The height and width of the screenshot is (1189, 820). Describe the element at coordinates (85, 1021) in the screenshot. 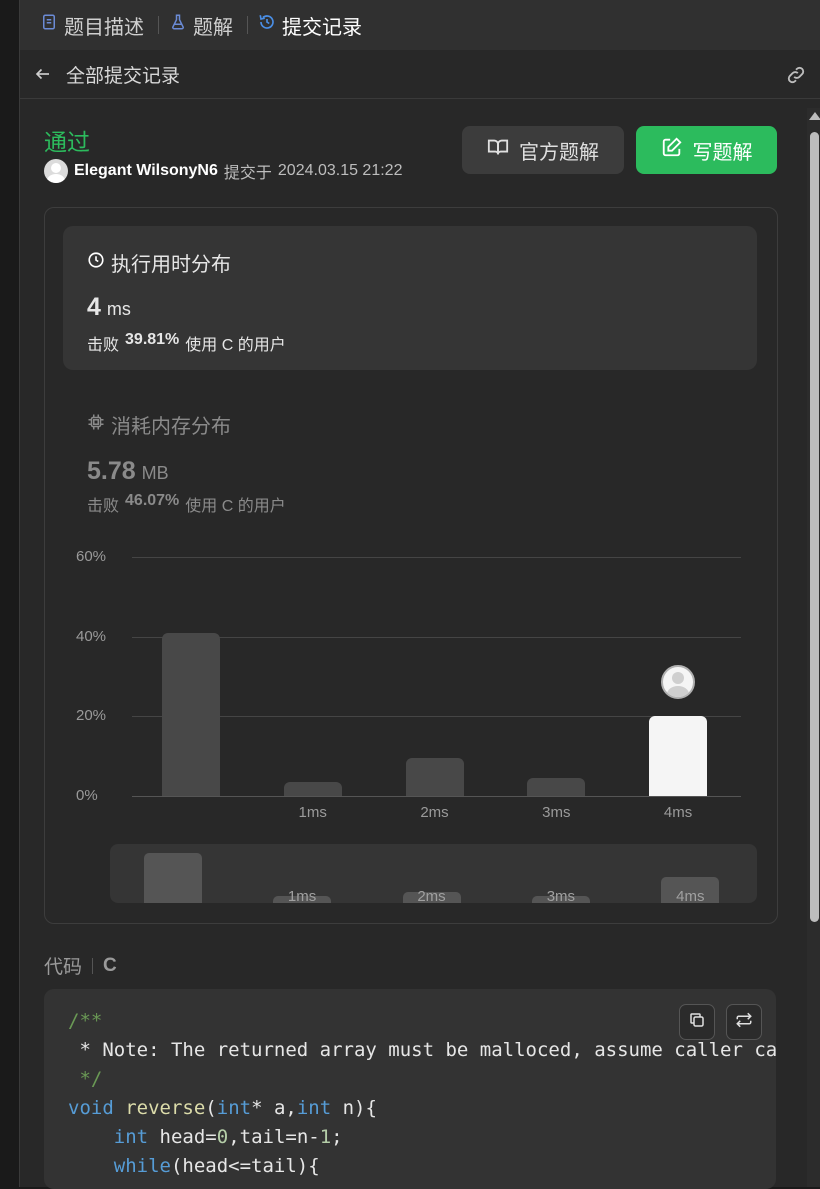

I see `code-comment: /**` at that location.